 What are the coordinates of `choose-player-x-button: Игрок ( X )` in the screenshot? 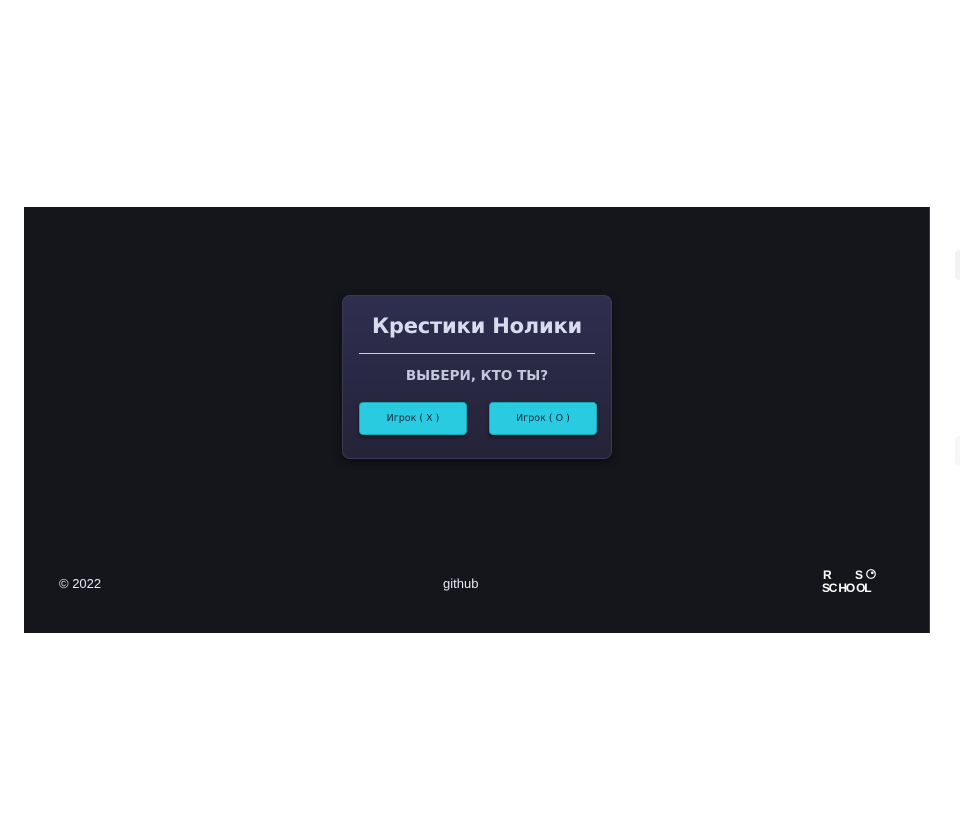 It's located at (413, 418).